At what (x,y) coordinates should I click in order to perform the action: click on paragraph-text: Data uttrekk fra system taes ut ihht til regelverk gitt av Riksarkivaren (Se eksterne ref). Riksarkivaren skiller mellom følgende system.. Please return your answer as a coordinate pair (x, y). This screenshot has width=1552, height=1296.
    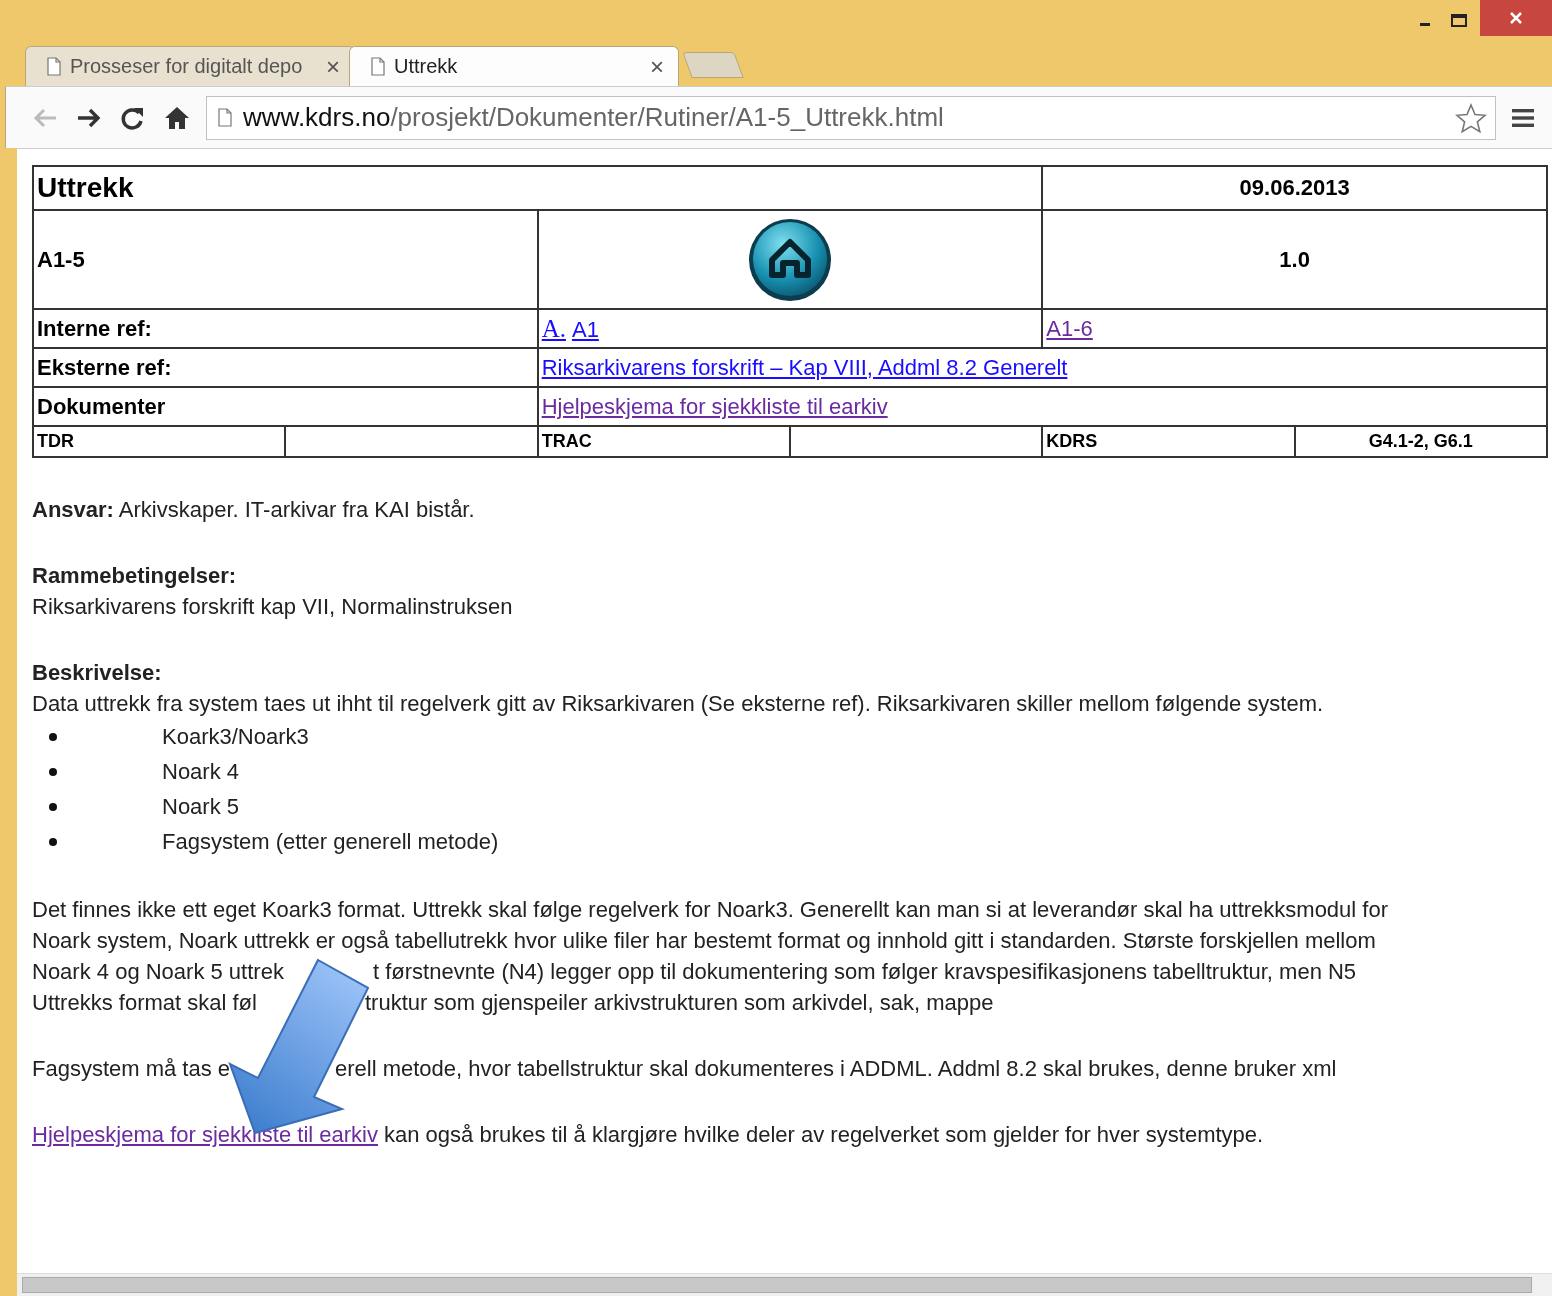
    Looking at the image, I should click on (678, 704).